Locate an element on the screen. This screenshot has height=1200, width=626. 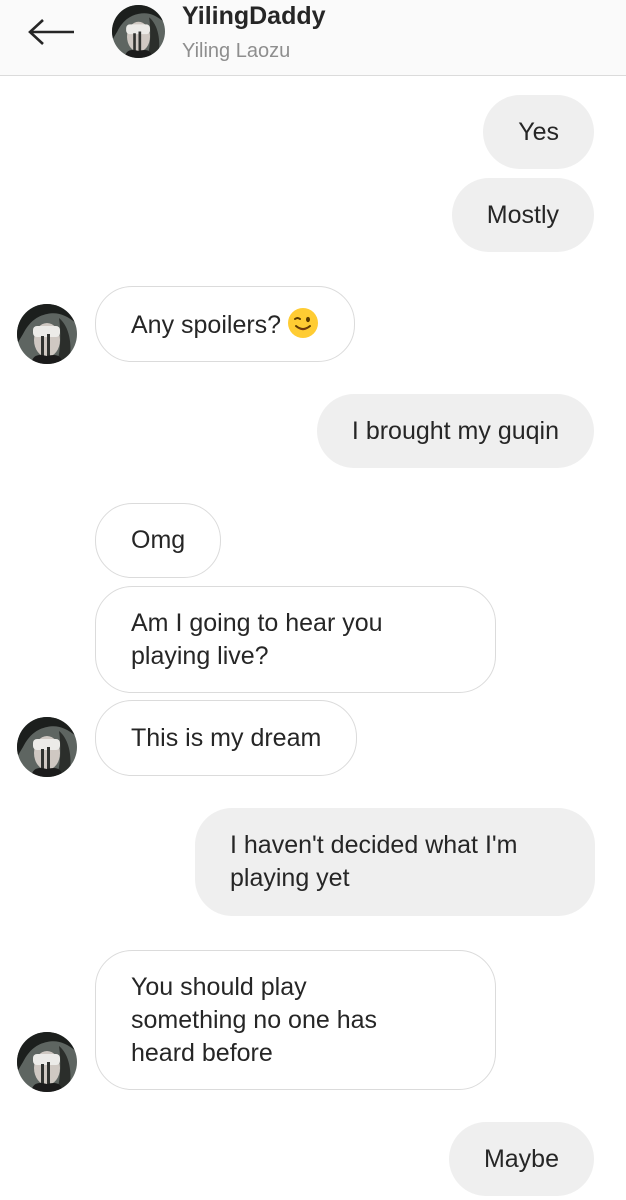
message-bubble-sent: I brought my guqin is located at coordinates (455, 431).